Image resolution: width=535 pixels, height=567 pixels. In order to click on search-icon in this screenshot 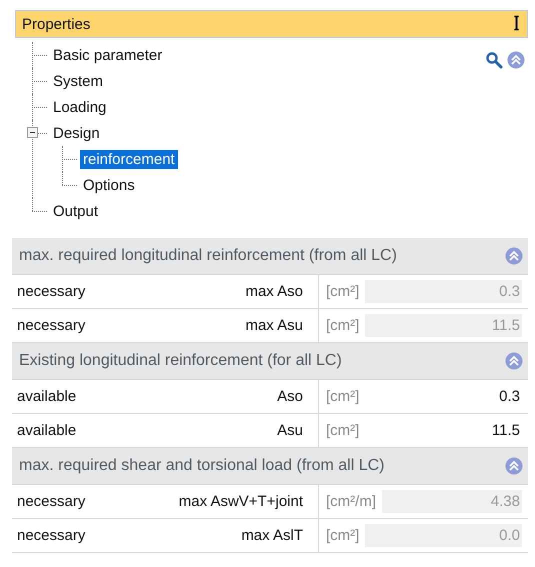, I will do `click(494, 60)`.